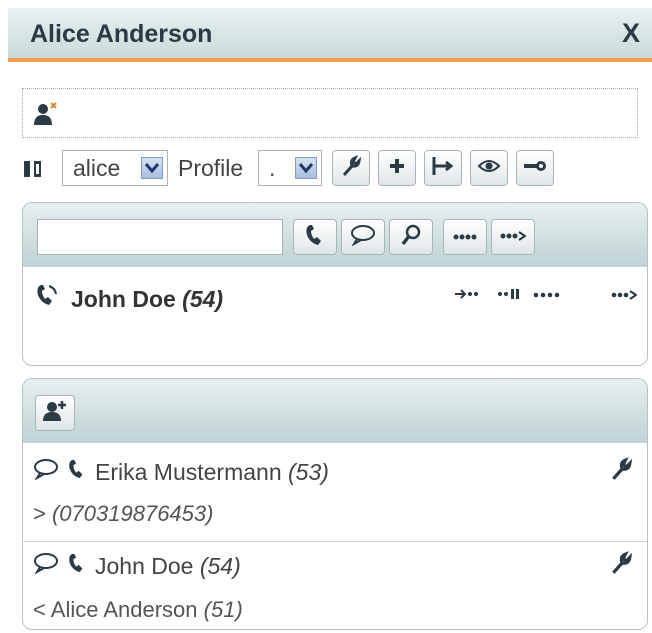  I want to click on dots-icon, so click(465, 237).